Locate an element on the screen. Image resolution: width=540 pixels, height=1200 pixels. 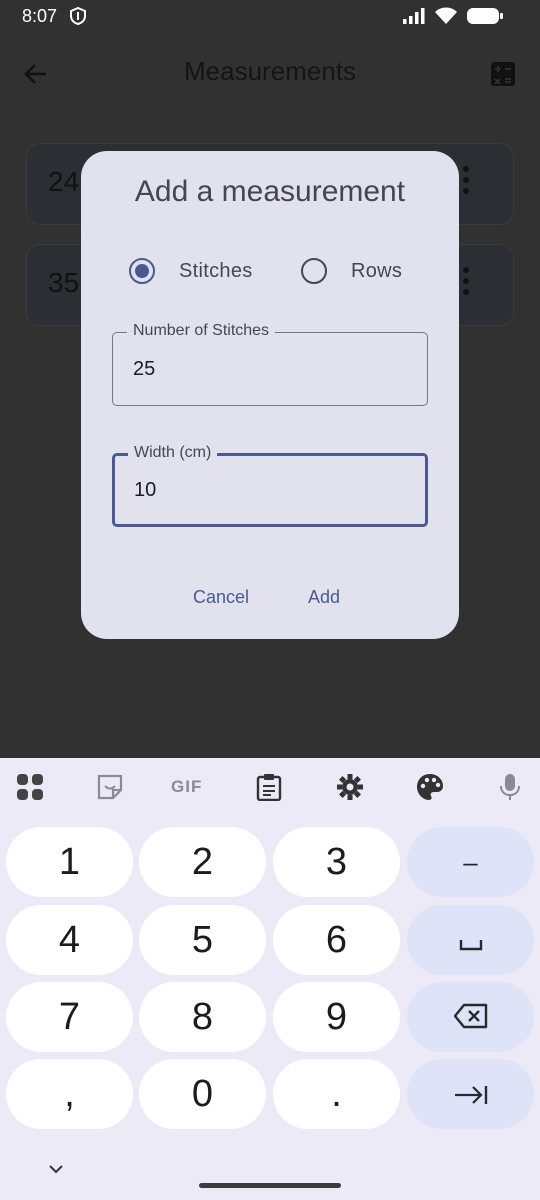
microphone-icon is located at coordinates (510, 789).